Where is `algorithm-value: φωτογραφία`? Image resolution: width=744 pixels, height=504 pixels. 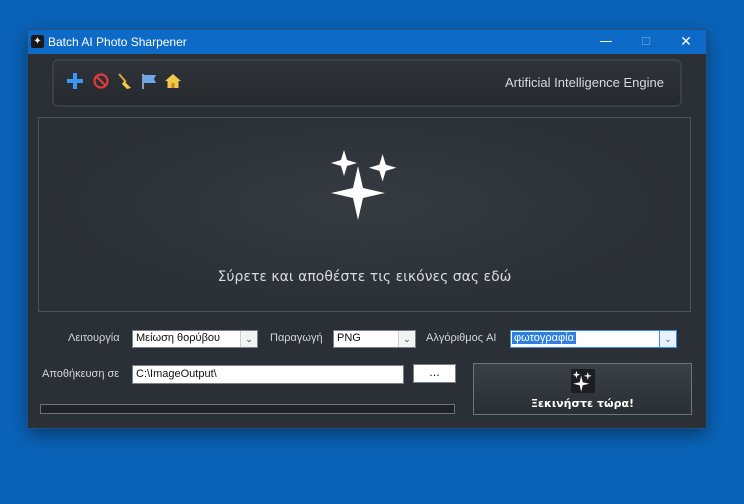 algorithm-value: φωτογραφία is located at coordinates (544, 338).